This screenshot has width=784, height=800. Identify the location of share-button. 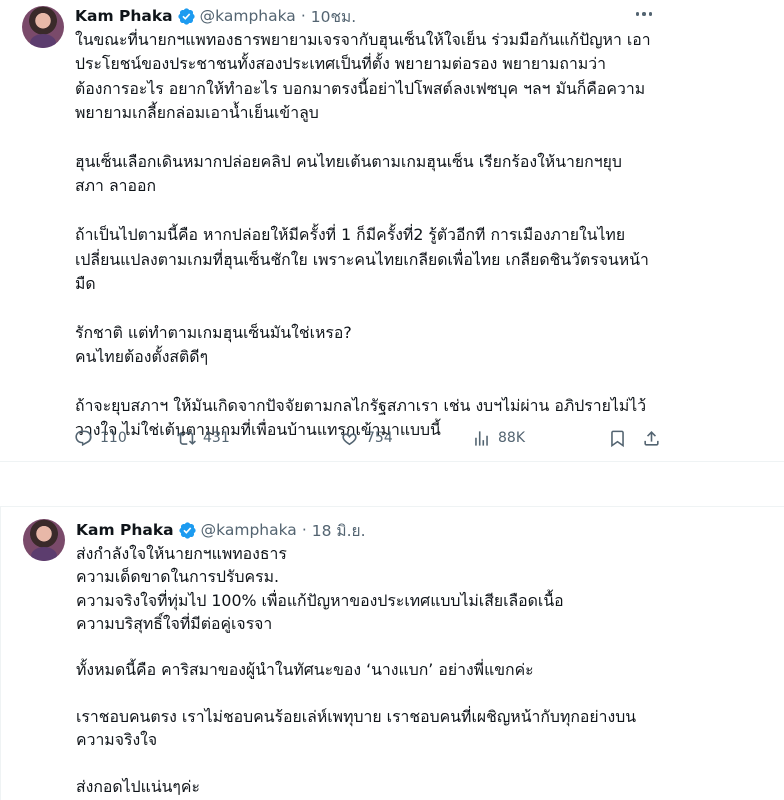
(651, 438).